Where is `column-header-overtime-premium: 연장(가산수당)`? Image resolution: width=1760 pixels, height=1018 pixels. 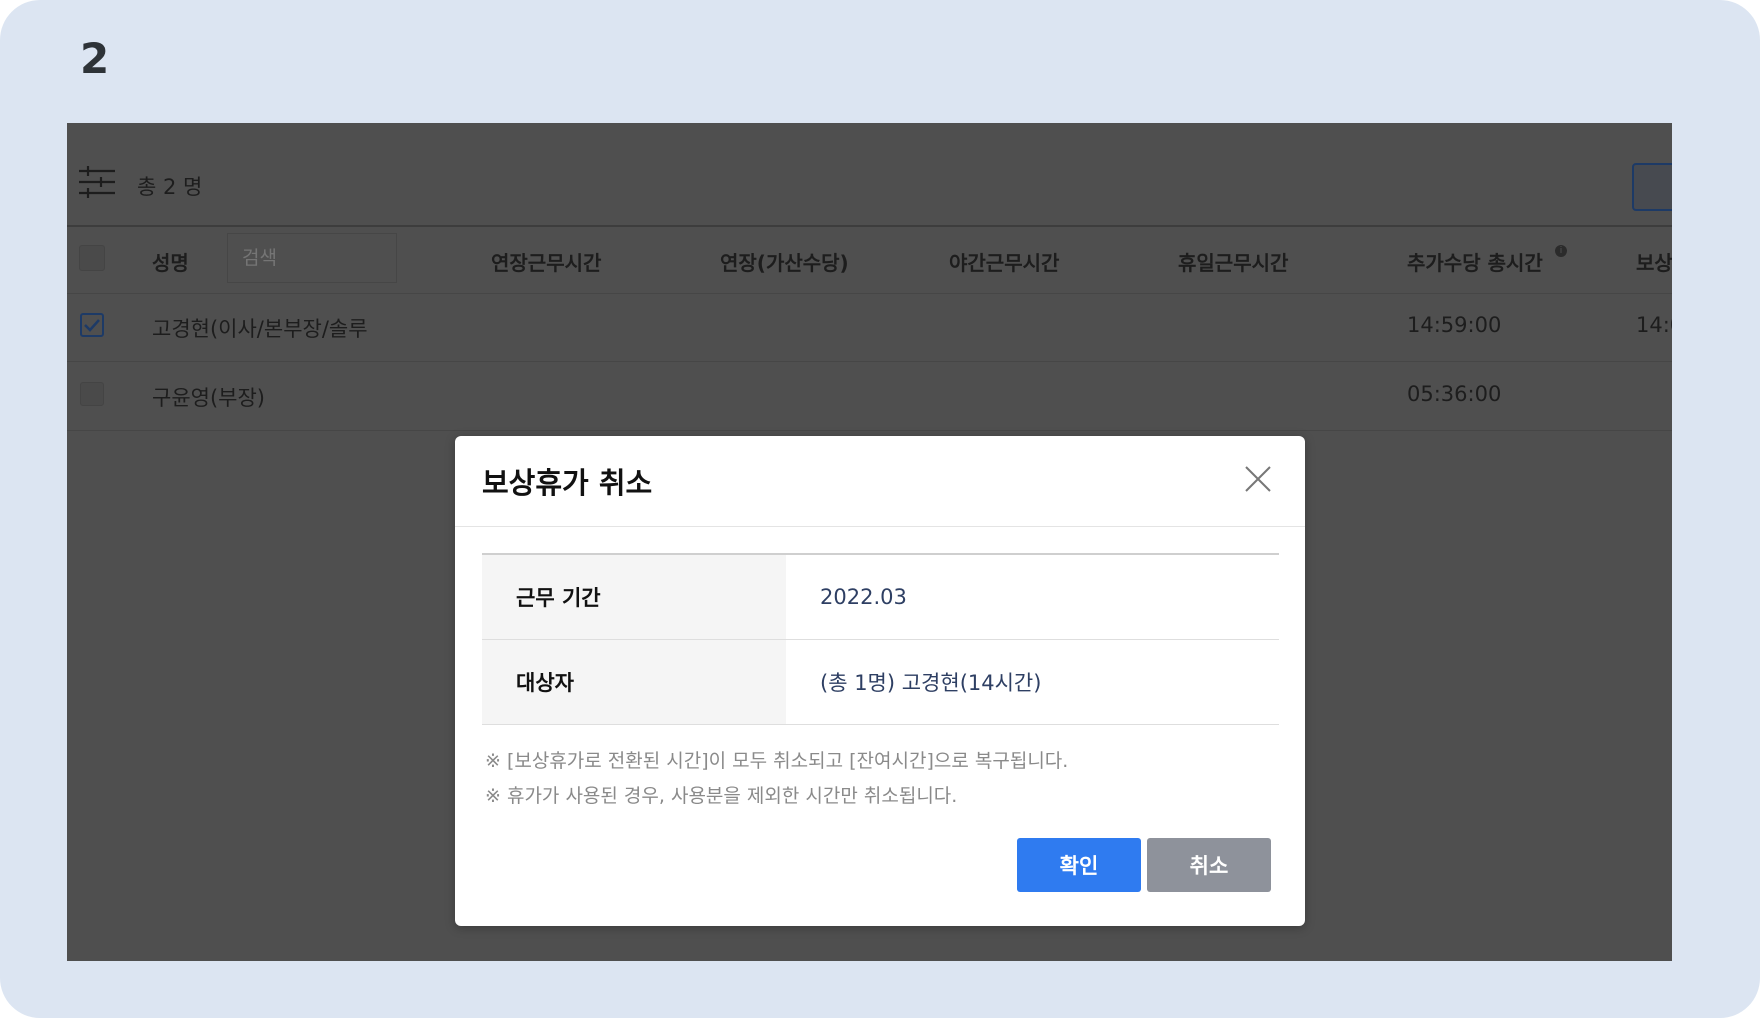 column-header-overtime-premium: 연장(가산수당) is located at coordinates (784, 261).